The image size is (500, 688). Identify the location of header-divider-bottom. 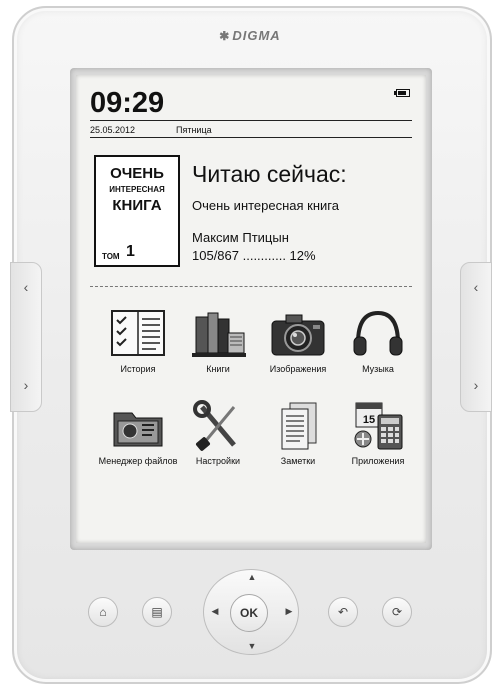
(251, 137).